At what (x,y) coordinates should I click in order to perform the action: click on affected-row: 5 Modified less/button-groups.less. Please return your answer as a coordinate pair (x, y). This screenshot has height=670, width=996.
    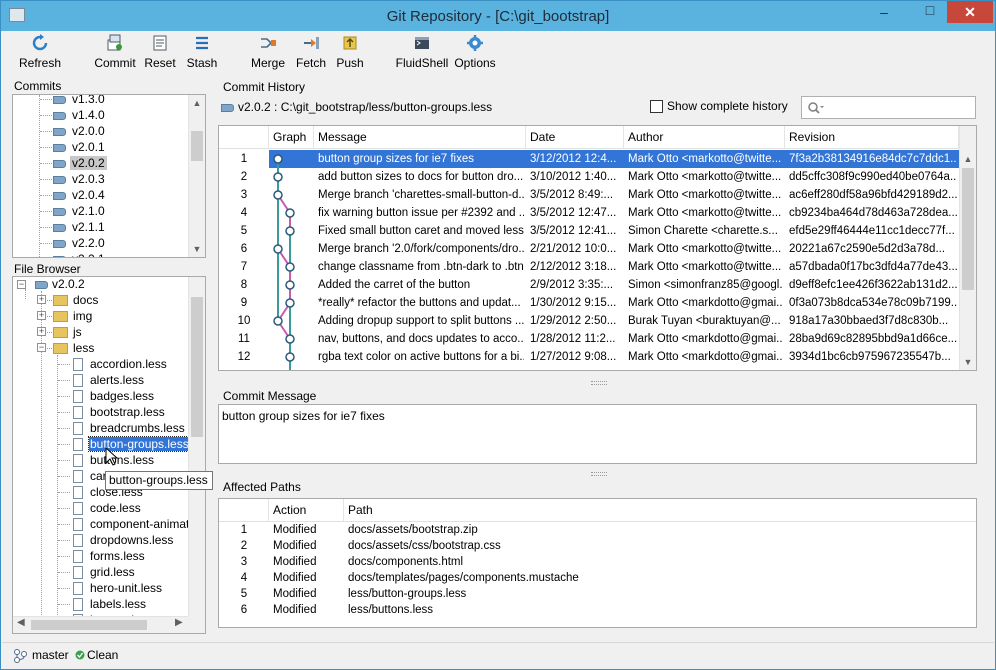
    Looking at the image, I should click on (589, 594).